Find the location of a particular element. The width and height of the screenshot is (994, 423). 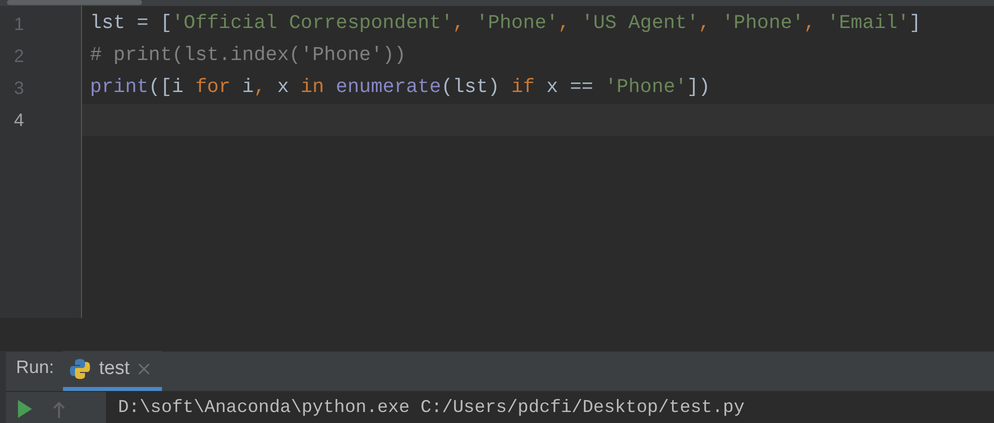

code-line: # print(lst.index('Phone')) is located at coordinates (248, 55).